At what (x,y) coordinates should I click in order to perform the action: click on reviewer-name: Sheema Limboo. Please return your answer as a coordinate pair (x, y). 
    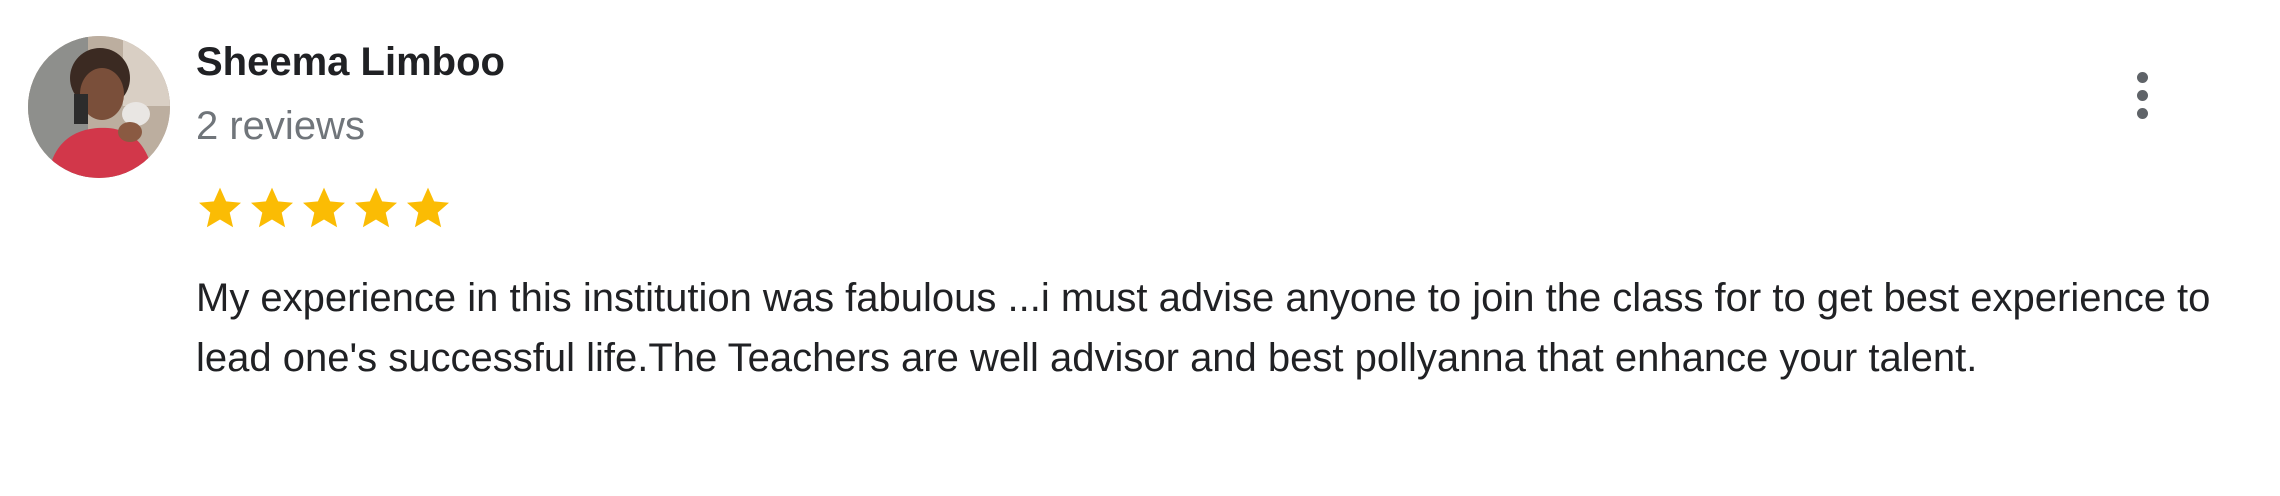
    Looking at the image, I should click on (350, 62).